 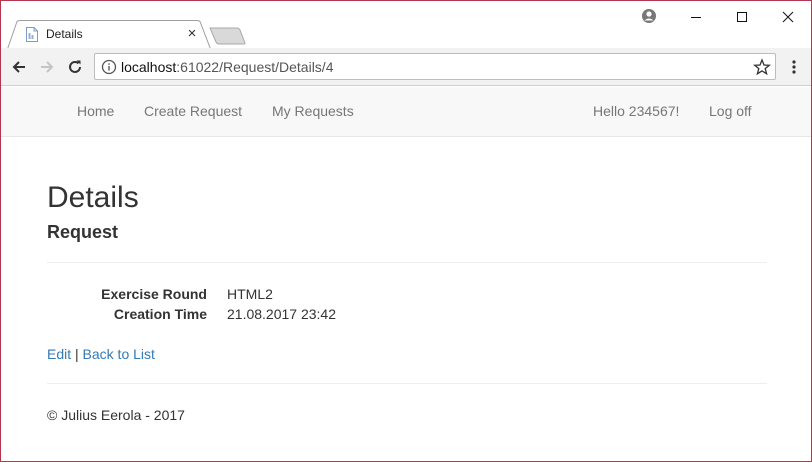 I want to click on address-bar: localhost:61022/Request/Details/4, so click(x=435, y=66).